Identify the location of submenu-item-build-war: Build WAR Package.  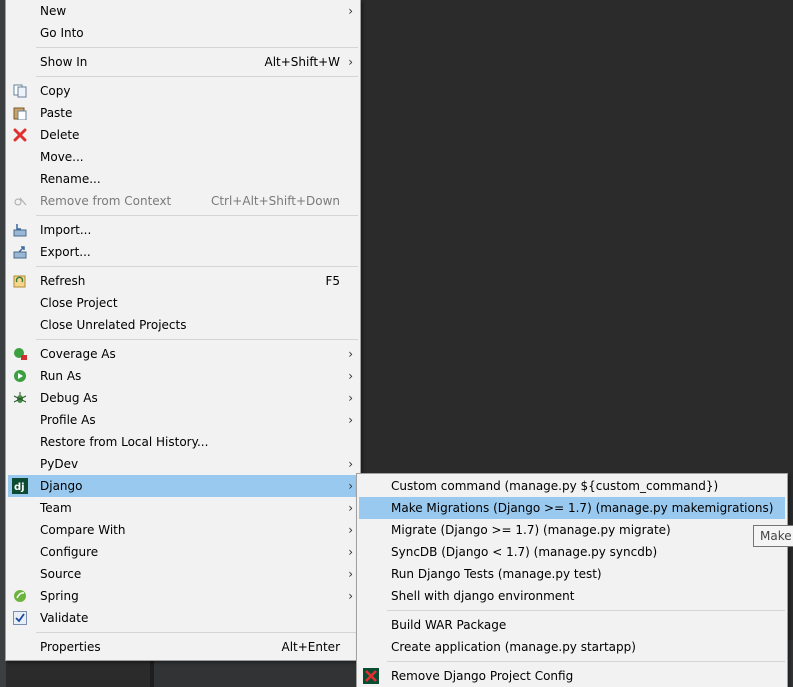
(572, 625).